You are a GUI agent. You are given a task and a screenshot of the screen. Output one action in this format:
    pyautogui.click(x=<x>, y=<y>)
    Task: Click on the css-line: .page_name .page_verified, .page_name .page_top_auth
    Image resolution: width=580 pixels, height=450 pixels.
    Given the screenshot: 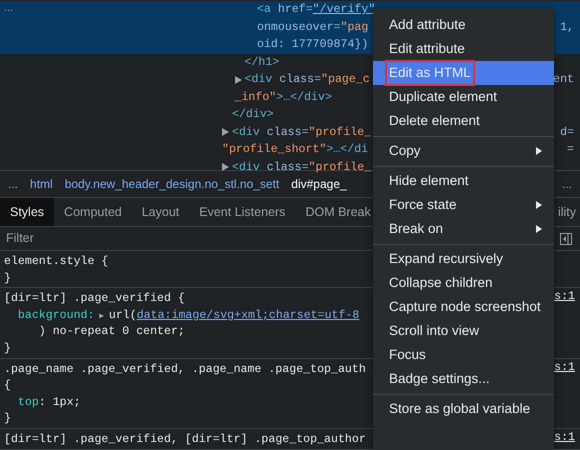 What is the action you would take?
    pyautogui.click(x=185, y=369)
    